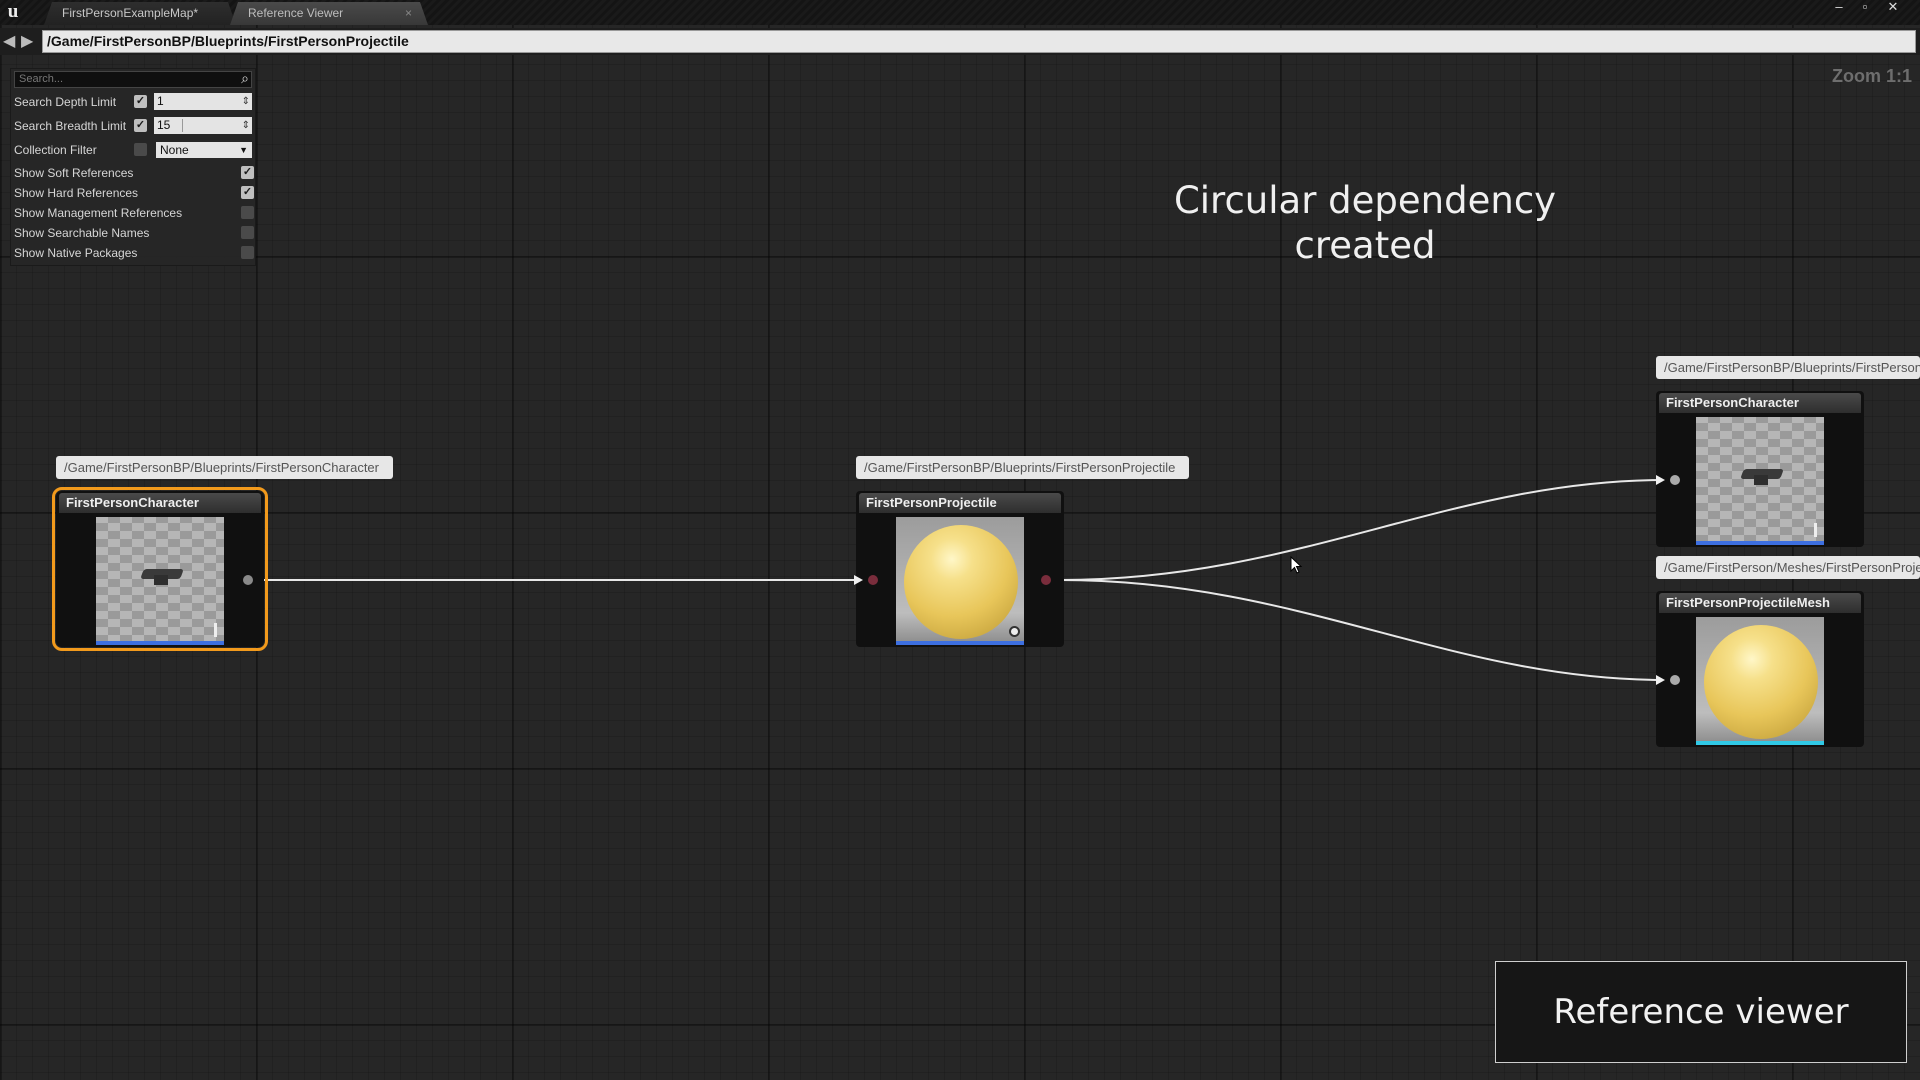 This screenshot has height=1080, width=1920. I want to click on blueprint-badge-icon, so click(1014, 631).